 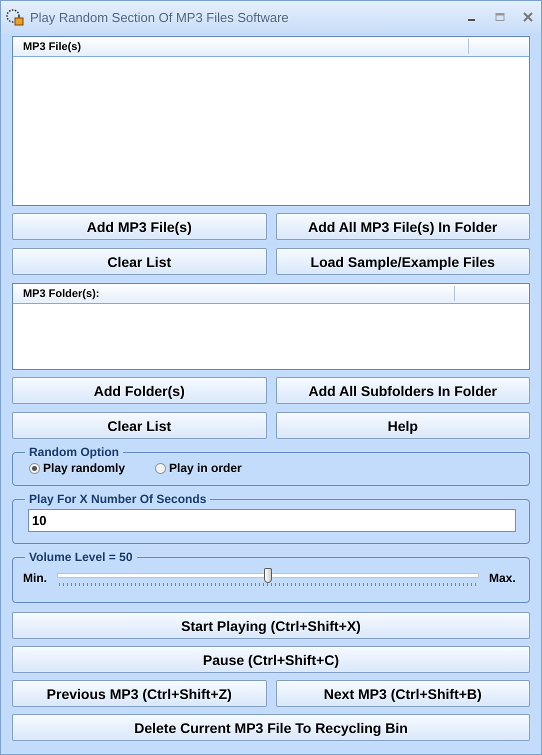 I want to click on slider-thumb, so click(x=268, y=575).